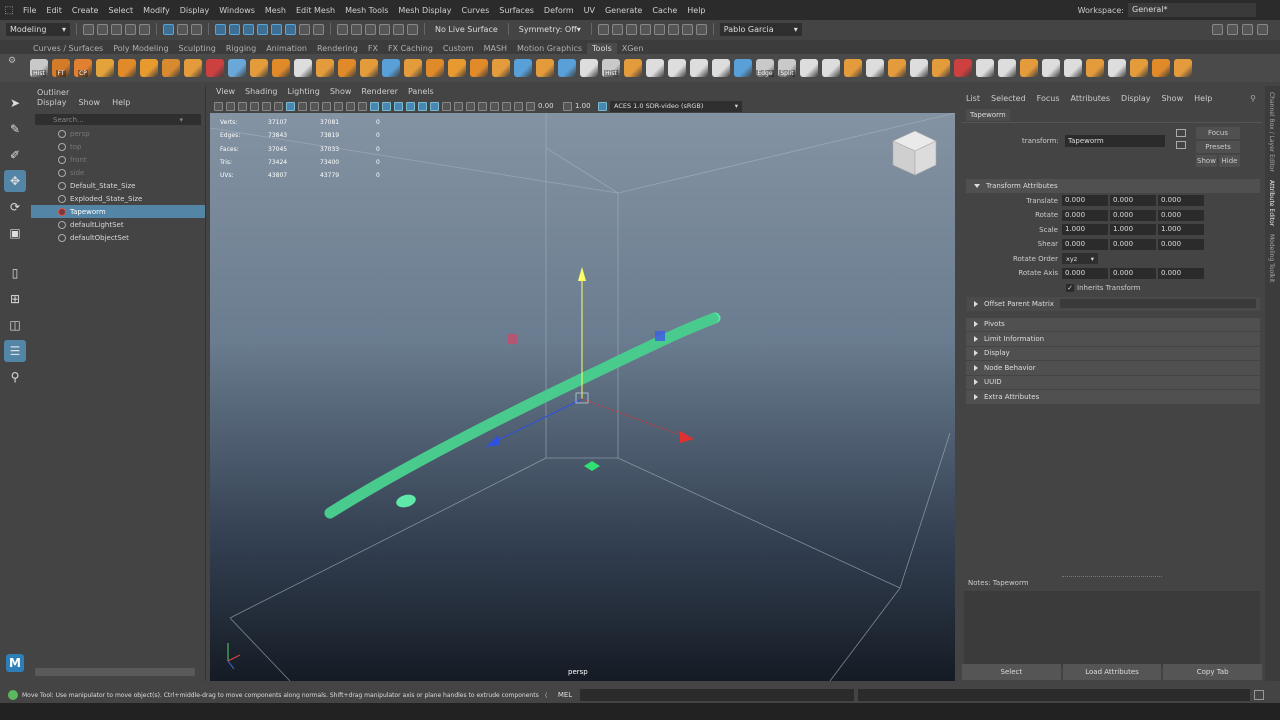  I want to click on snap-point-icon, so click(370, 29).